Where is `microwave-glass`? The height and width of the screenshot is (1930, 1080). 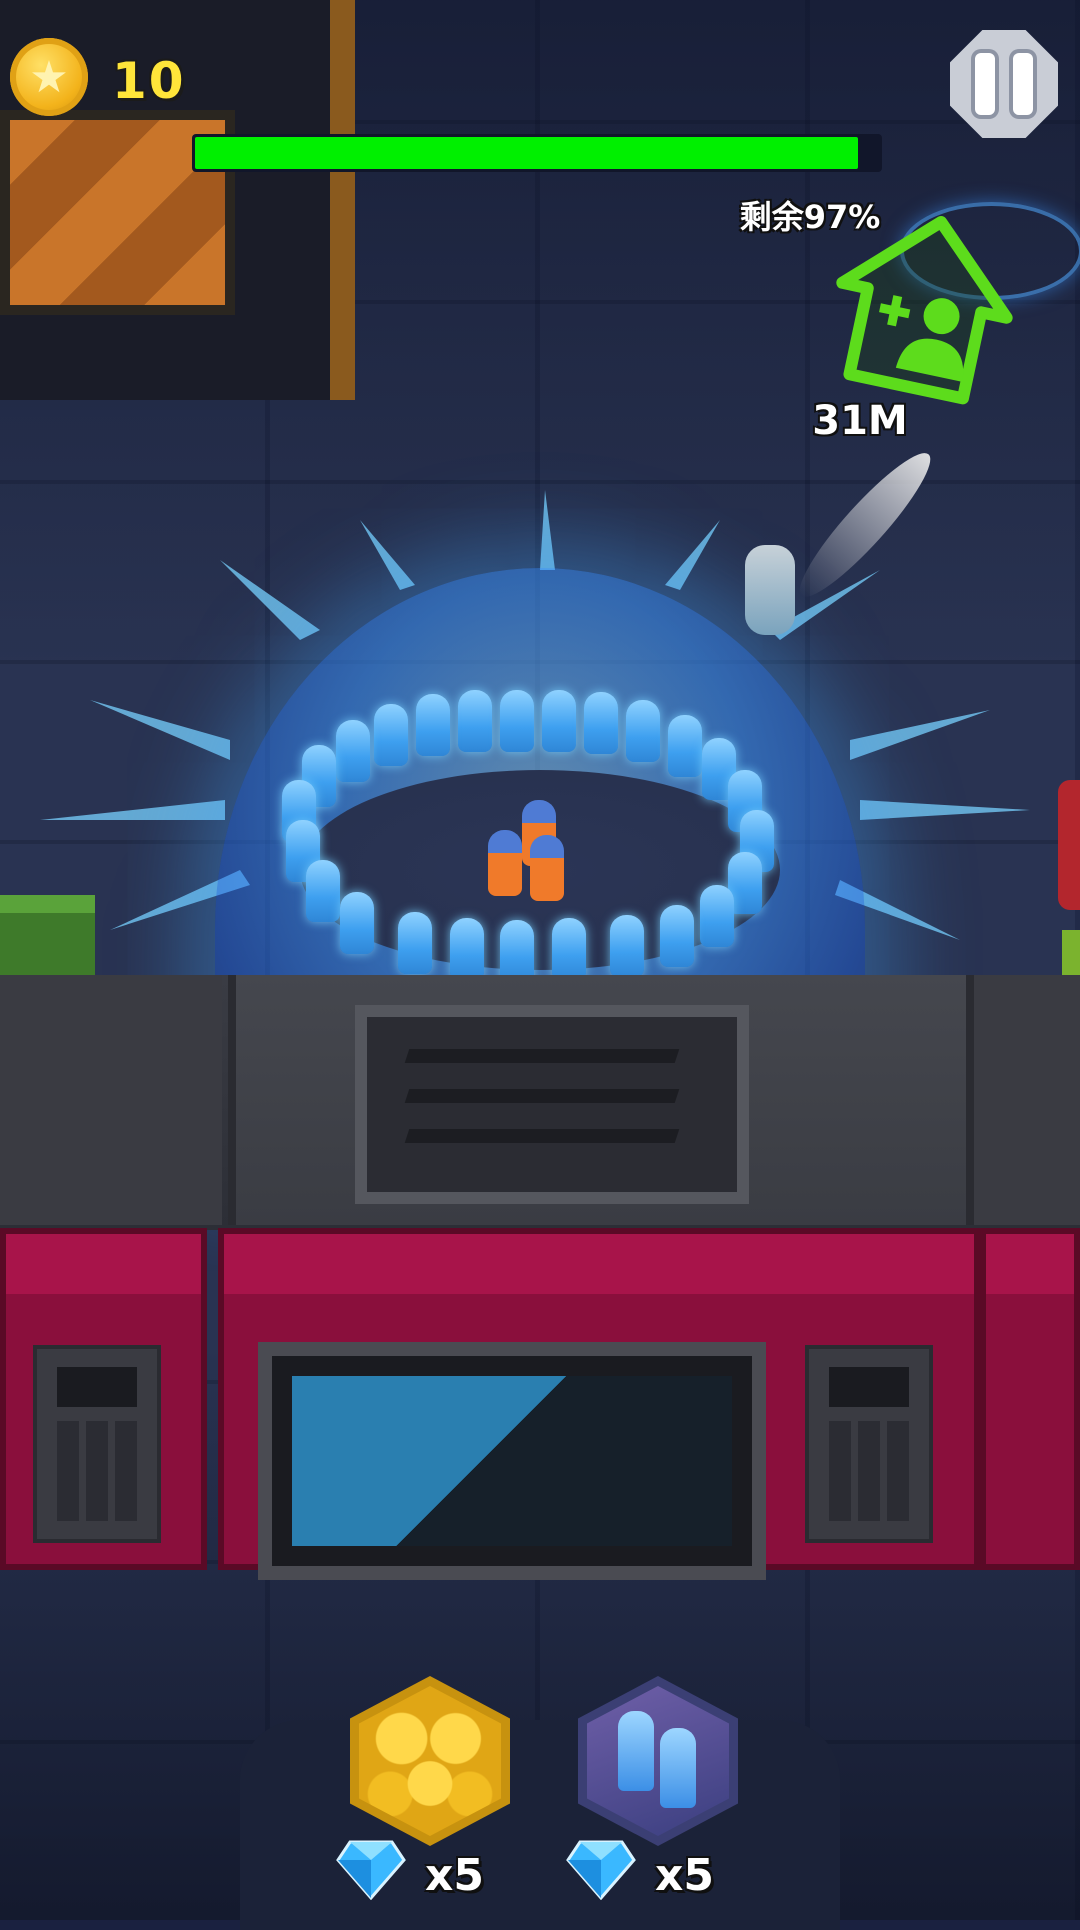 microwave-glass is located at coordinates (512, 1461).